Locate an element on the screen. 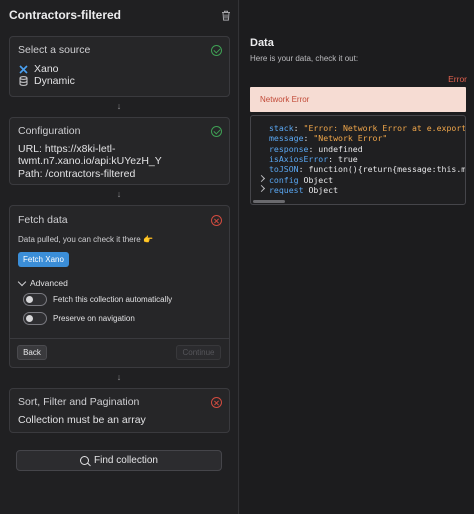 Image resolution: width=474 pixels, height=514 pixels. back-button: Back is located at coordinates (32, 352).